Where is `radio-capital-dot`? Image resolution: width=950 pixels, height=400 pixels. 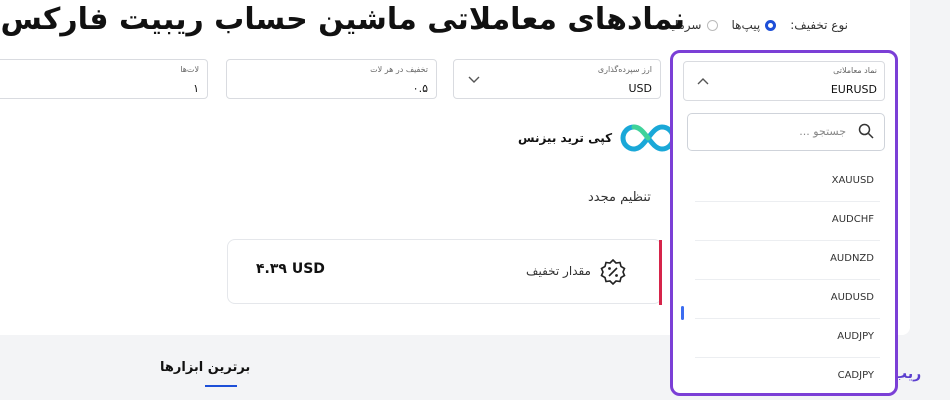
radio-capital-dot is located at coordinates (712, 25).